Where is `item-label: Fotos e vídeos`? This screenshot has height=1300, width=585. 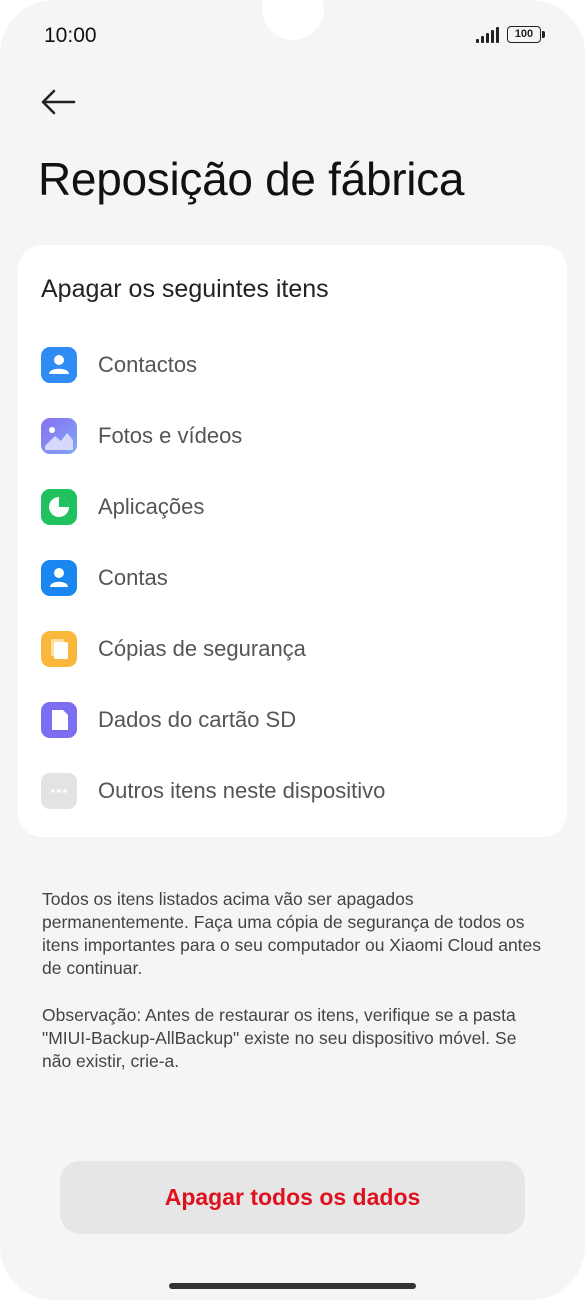
item-label: Fotos e vídeos is located at coordinates (170, 435).